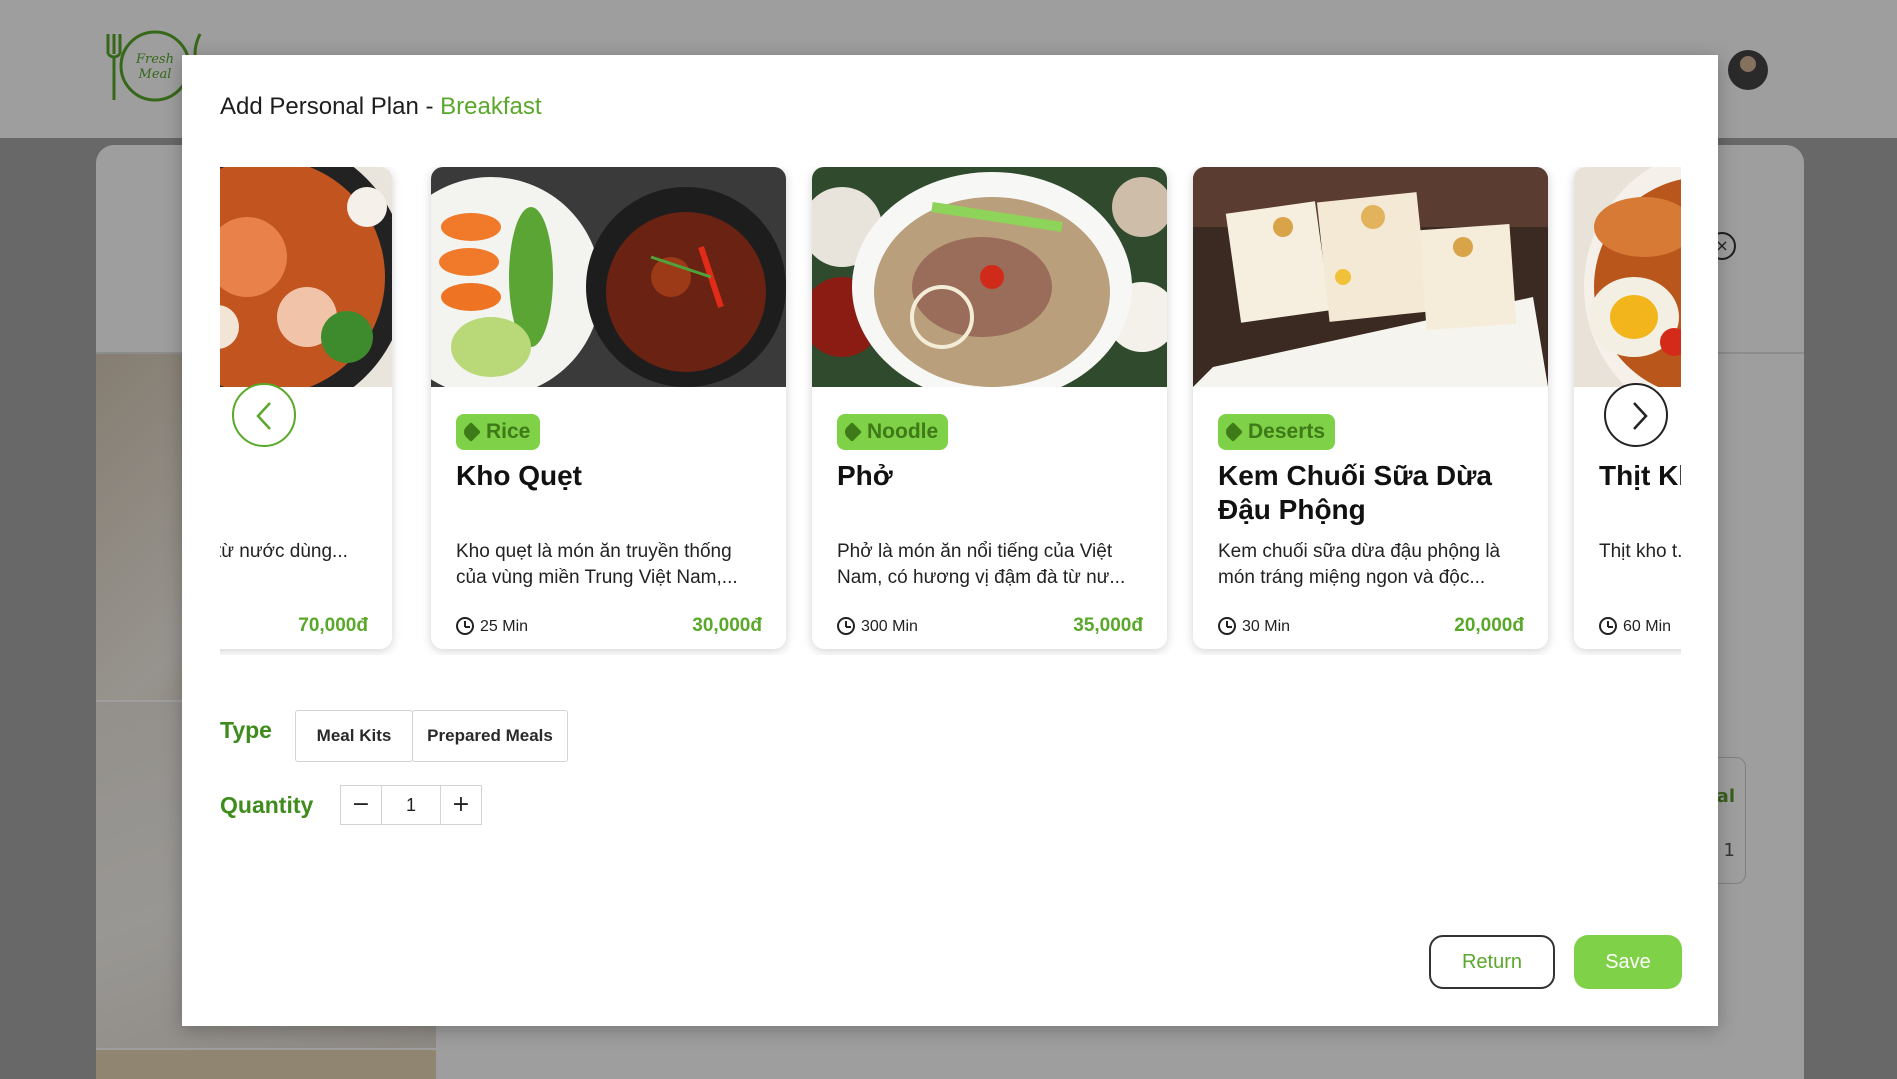 This screenshot has height=1079, width=1897. I want to click on dish-cook-time: 30 Min, so click(1254, 626).